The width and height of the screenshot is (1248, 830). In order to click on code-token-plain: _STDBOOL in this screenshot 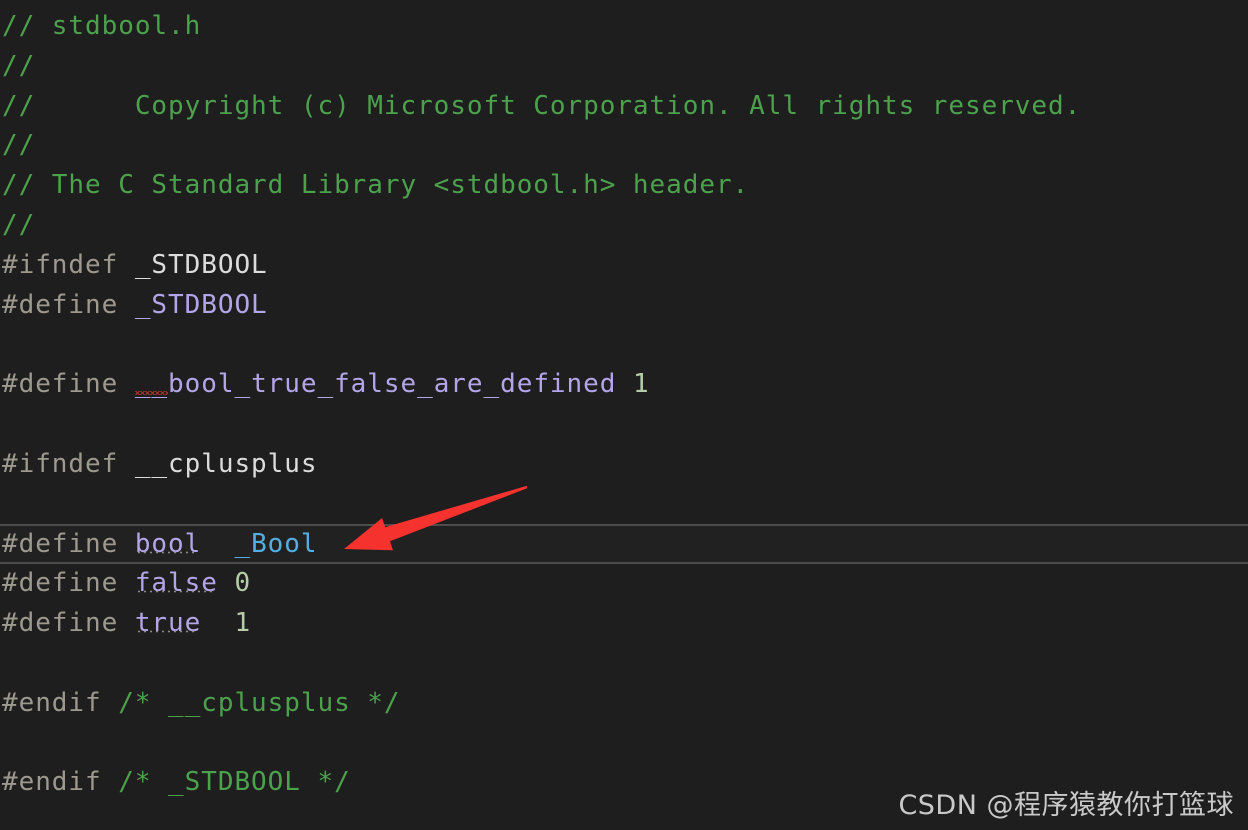, I will do `click(201, 264)`.